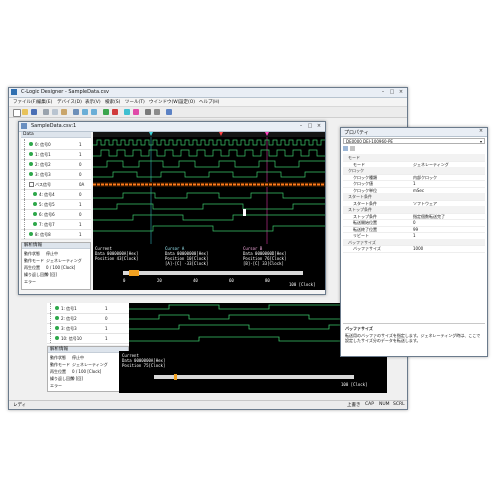 Image resolution: width=500 pixels, height=500 pixels. What do you see at coordinates (34, 112) in the screenshot?
I see `save-icon` at bounding box center [34, 112].